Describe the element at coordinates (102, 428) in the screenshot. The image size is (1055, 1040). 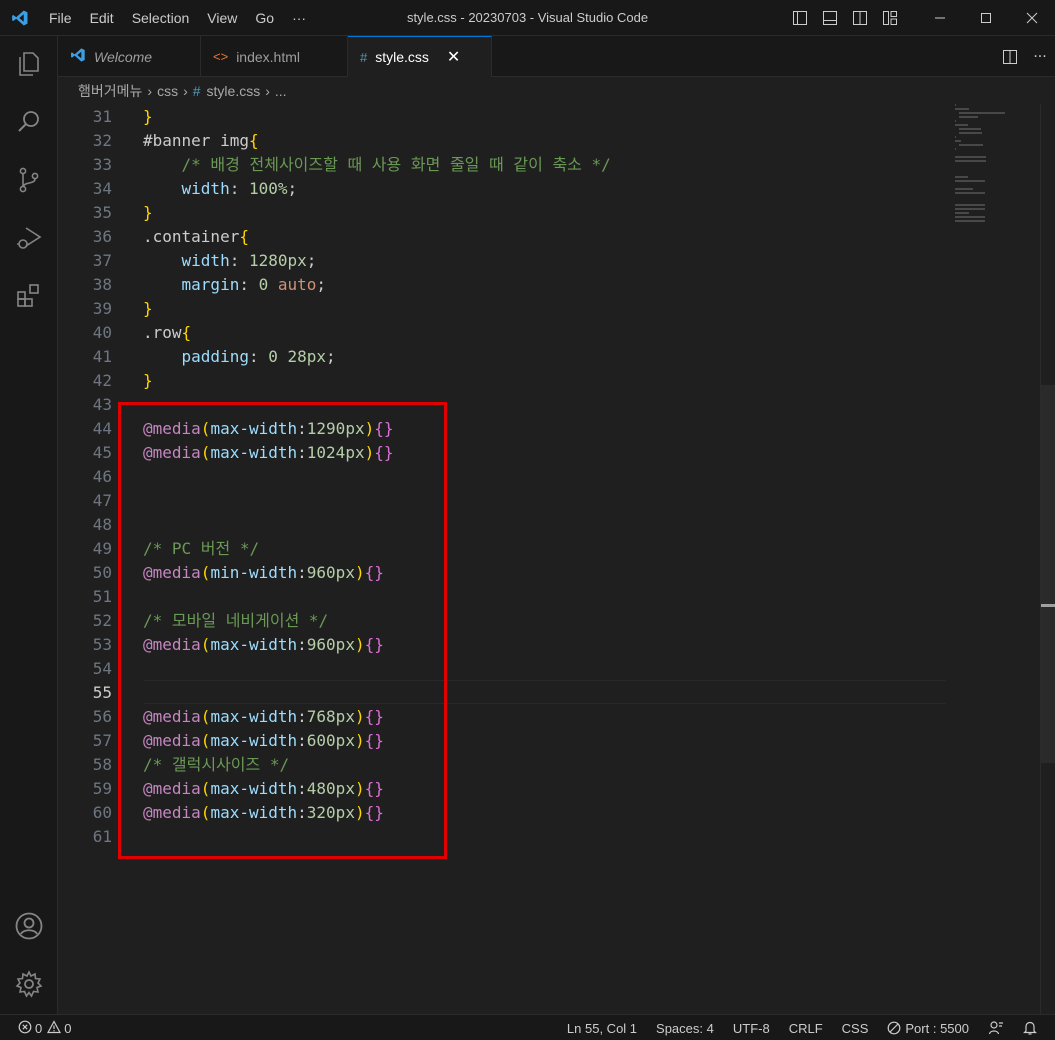
I see `line-number: 44` at that location.